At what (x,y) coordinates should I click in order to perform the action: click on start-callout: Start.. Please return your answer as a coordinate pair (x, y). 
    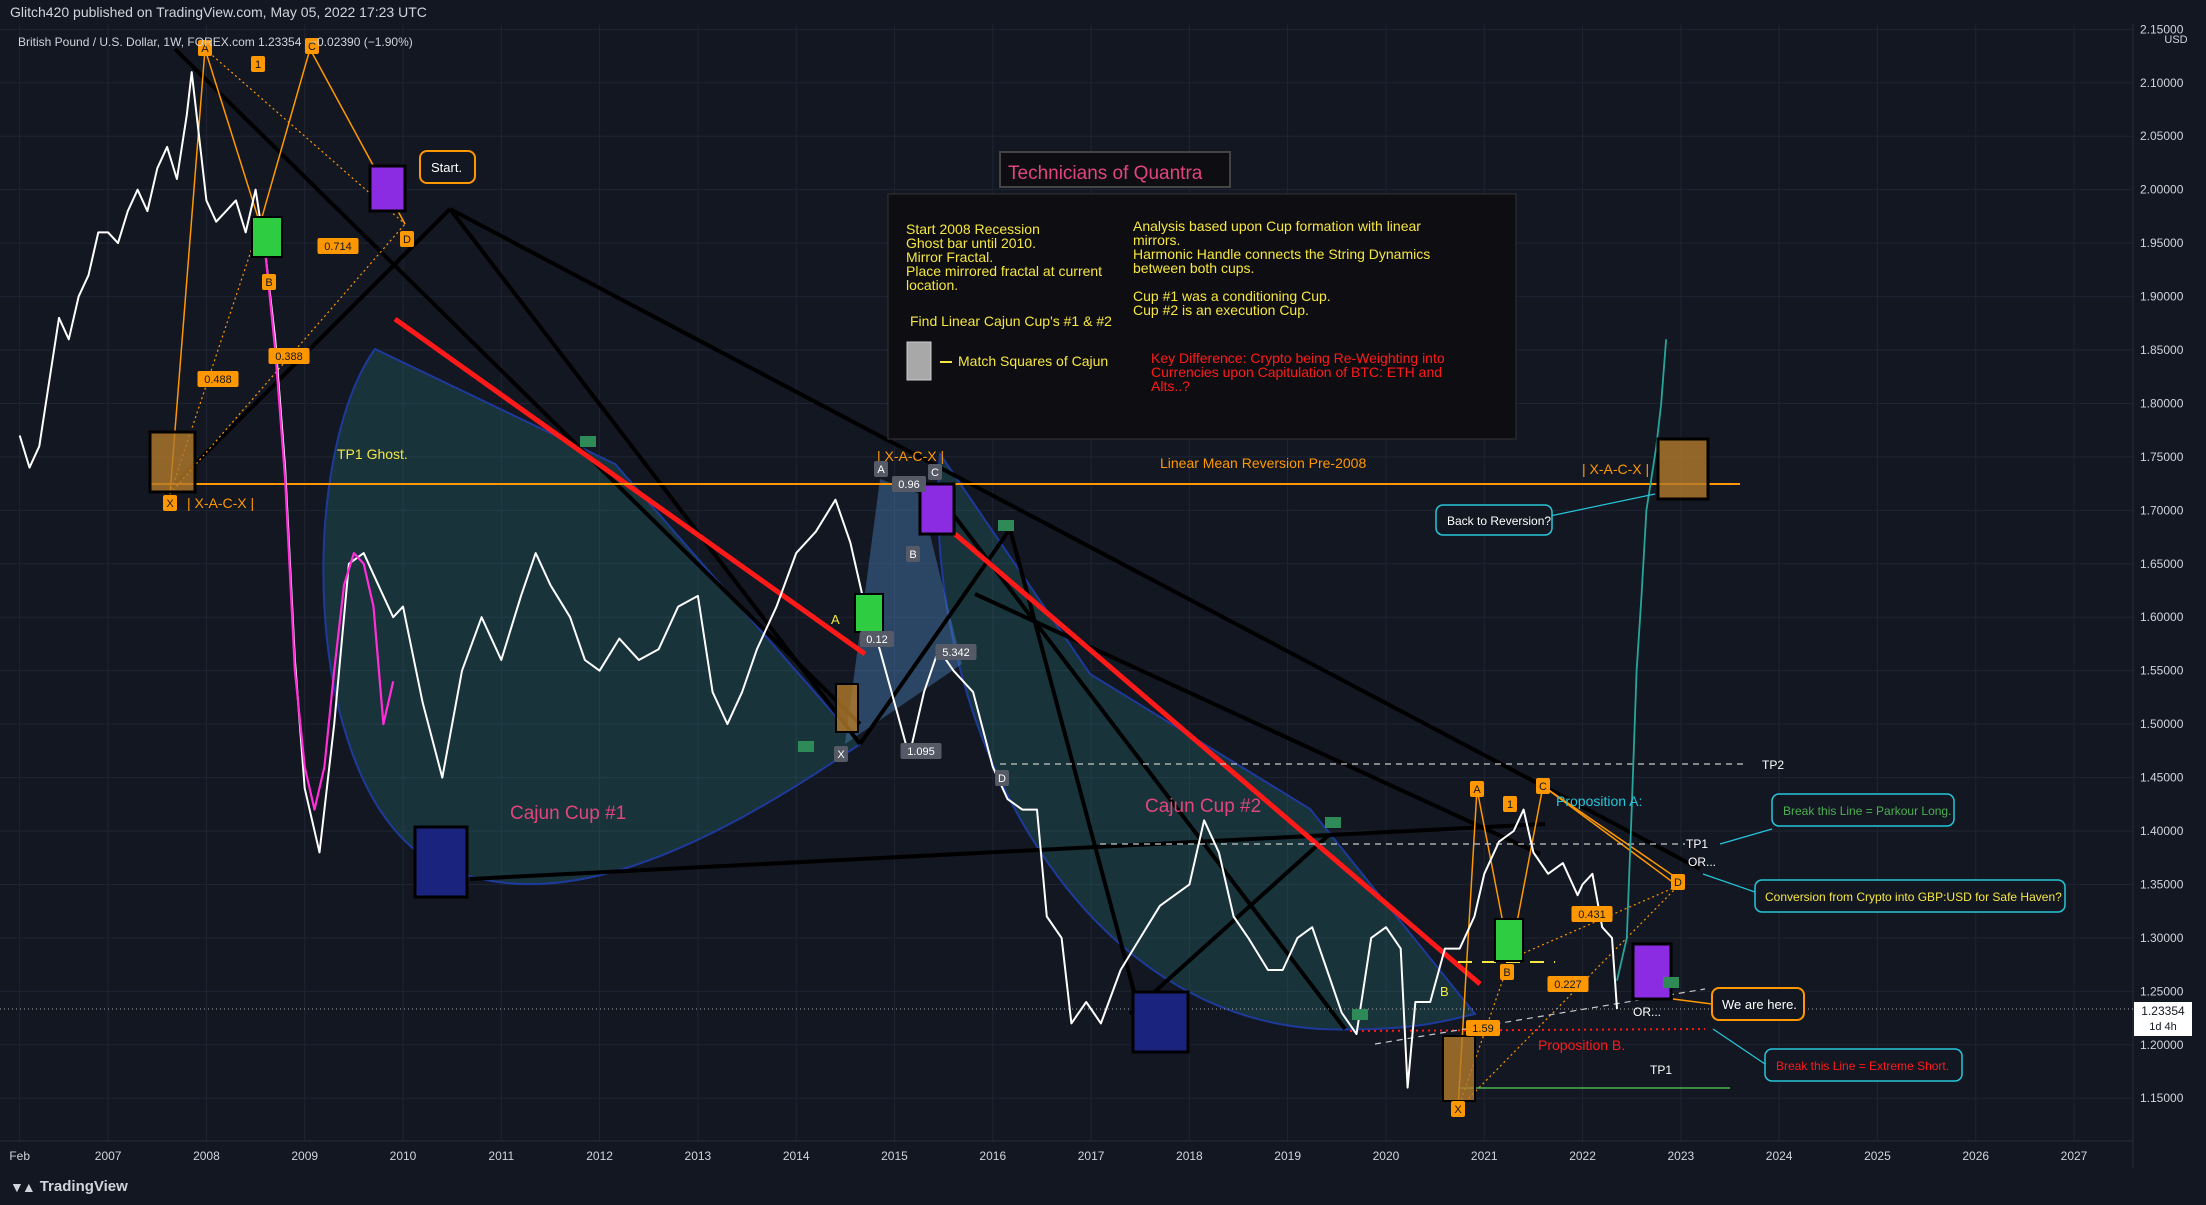
    Looking at the image, I should click on (447, 167).